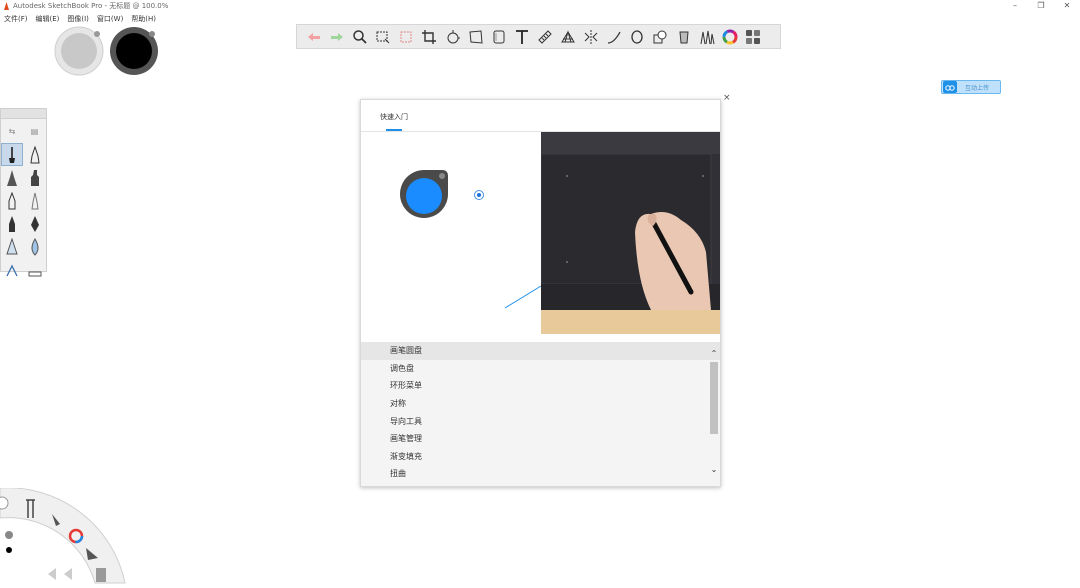  What do you see at coordinates (12, 200) in the screenshot?
I see `pen-brush-icon` at bounding box center [12, 200].